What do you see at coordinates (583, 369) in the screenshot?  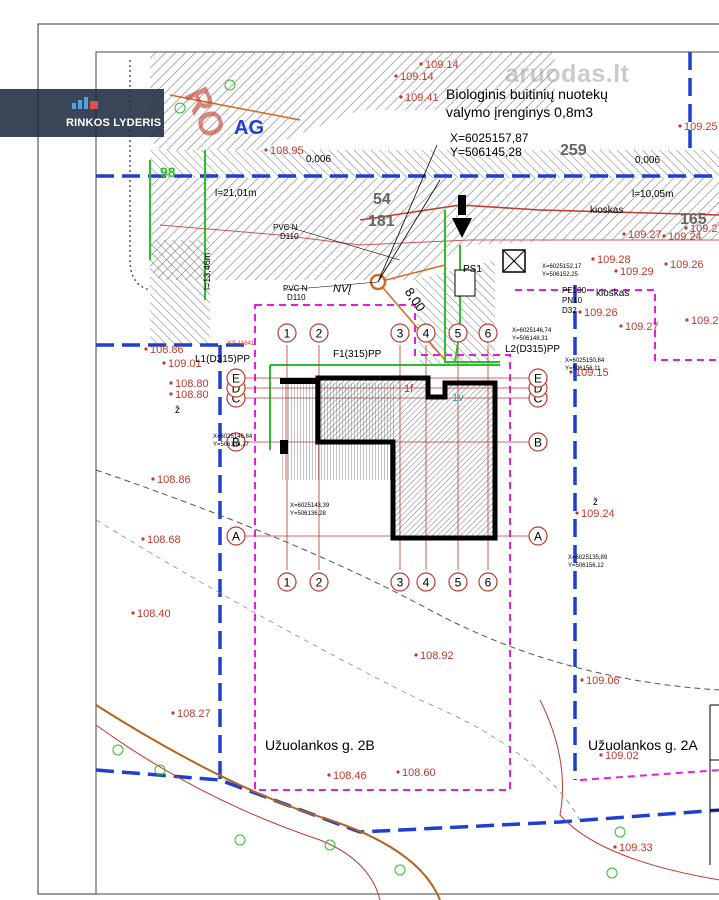 I see `coord-2-y: Y=506156,11` at bounding box center [583, 369].